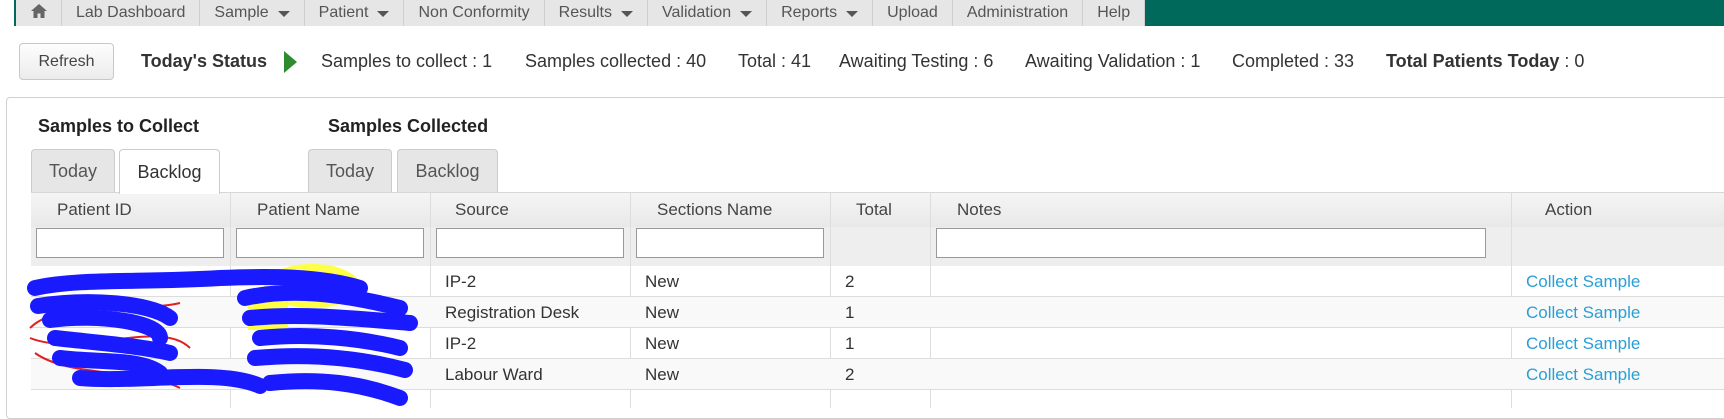 This screenshot has width=1724, height=419. Describe the element at coordinates (330, 243) in the screenshot. I see `filter-patient-name` at that location.